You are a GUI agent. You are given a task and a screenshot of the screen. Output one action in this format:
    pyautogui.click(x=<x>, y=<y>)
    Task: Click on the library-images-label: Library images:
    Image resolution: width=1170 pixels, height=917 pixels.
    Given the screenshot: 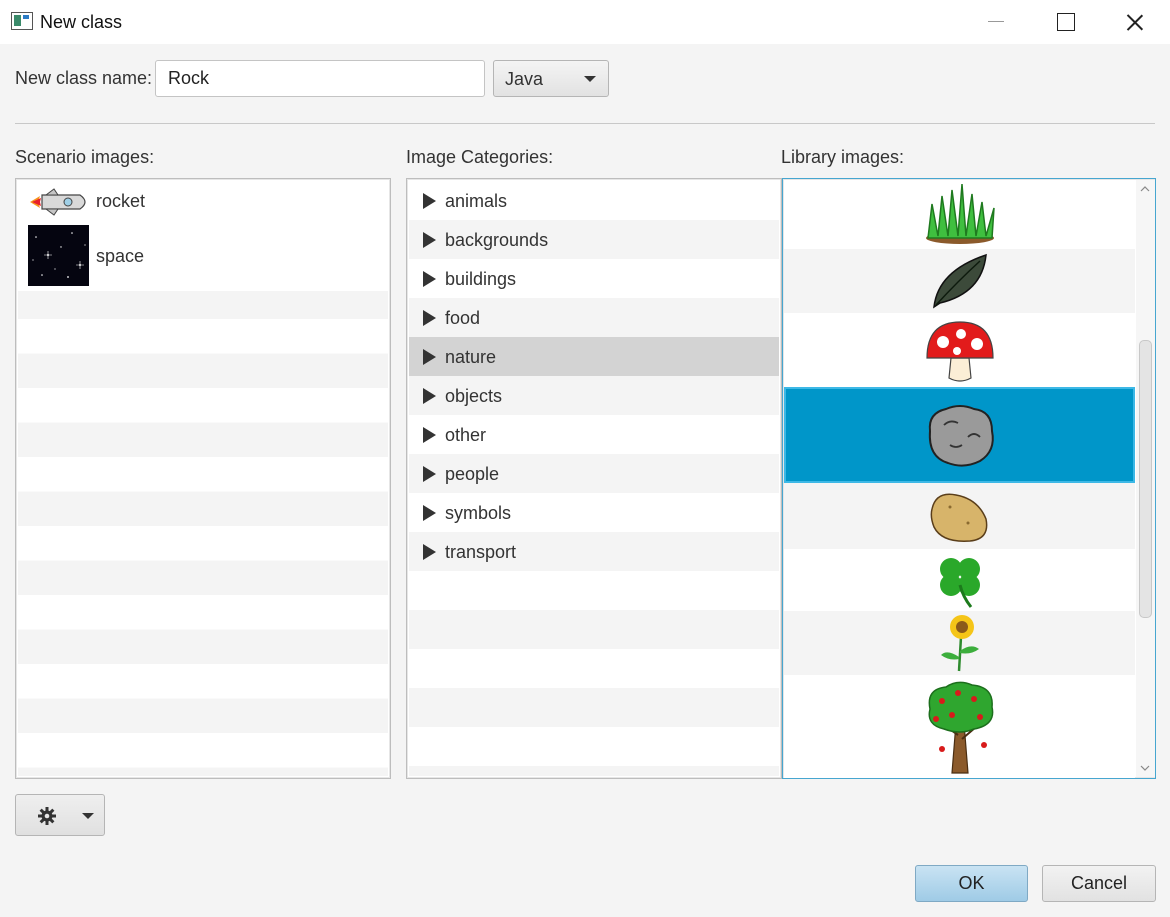 What is the action you would take?
    pyautogui.click(x=843, y=157)
    